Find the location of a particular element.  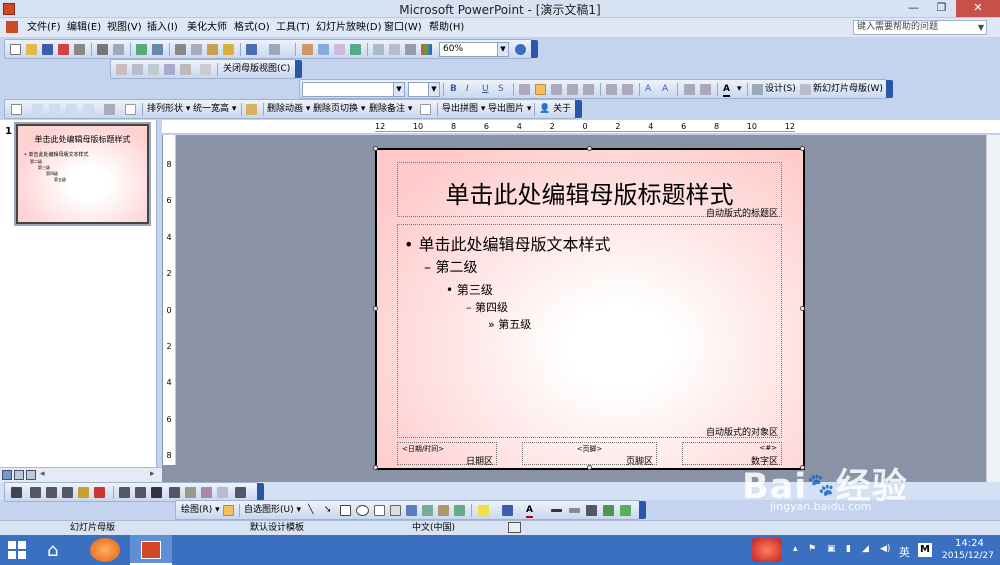

line-style-icon is located at coordinates (556, 510).